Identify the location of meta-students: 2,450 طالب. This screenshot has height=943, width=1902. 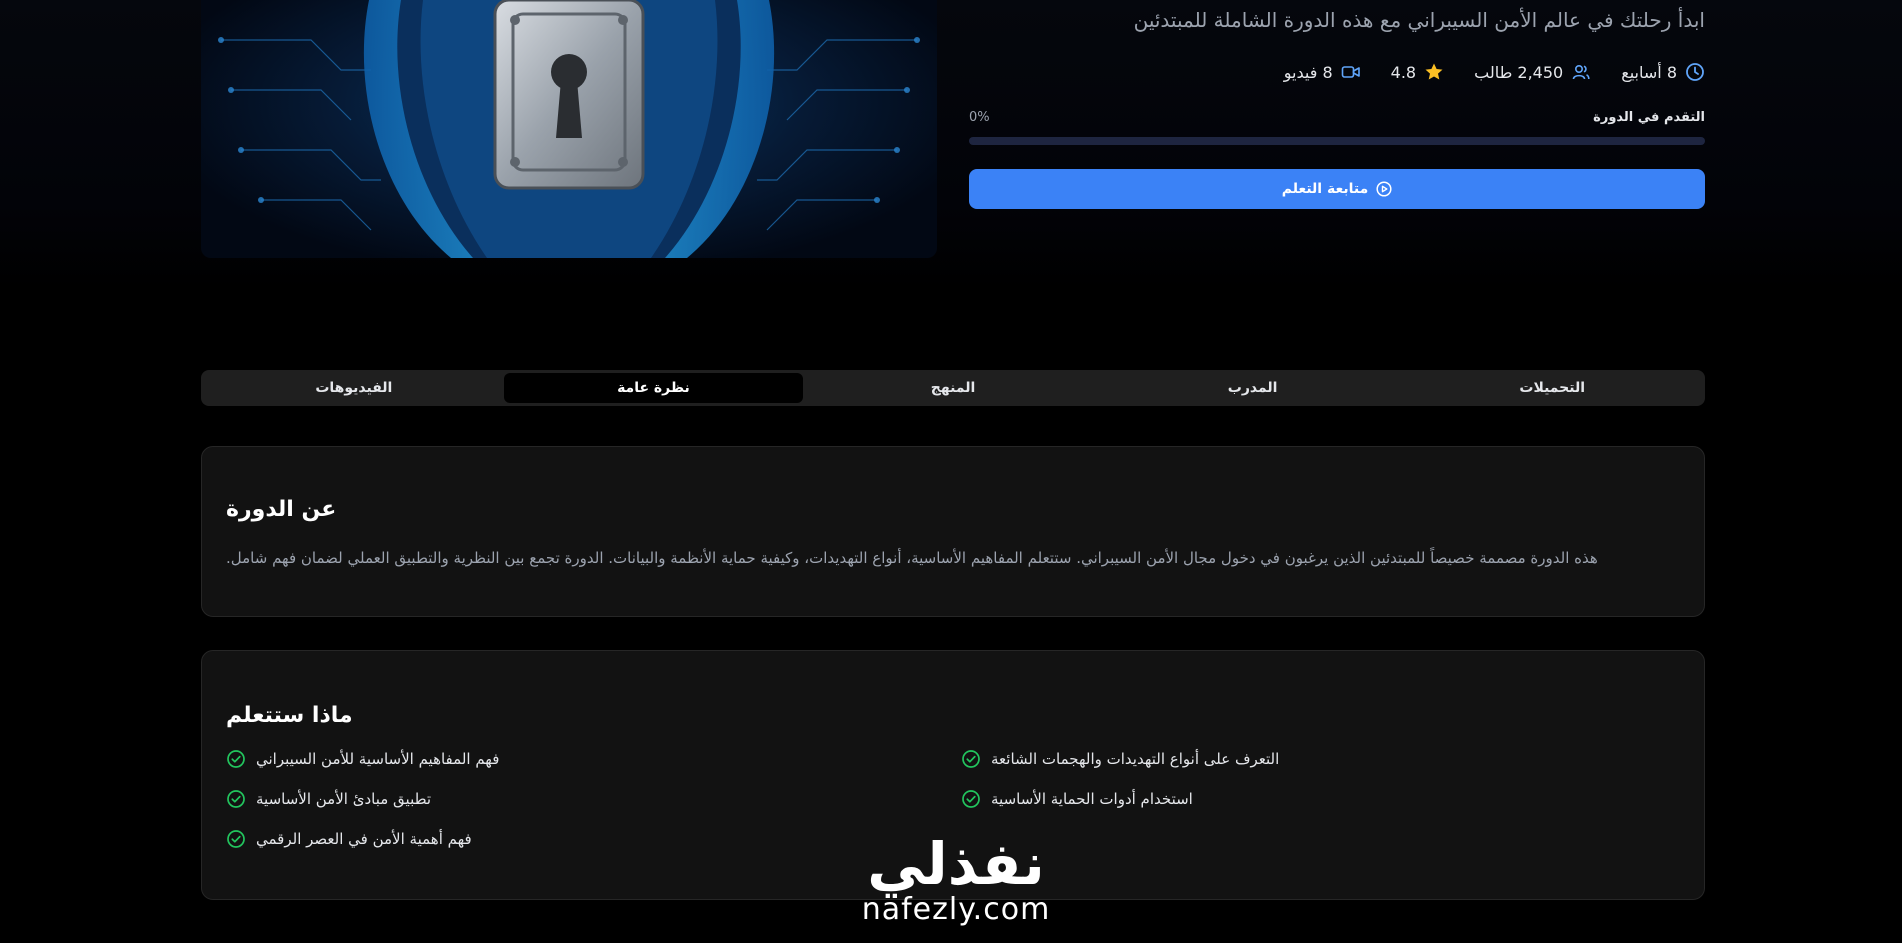
(1532, 72).